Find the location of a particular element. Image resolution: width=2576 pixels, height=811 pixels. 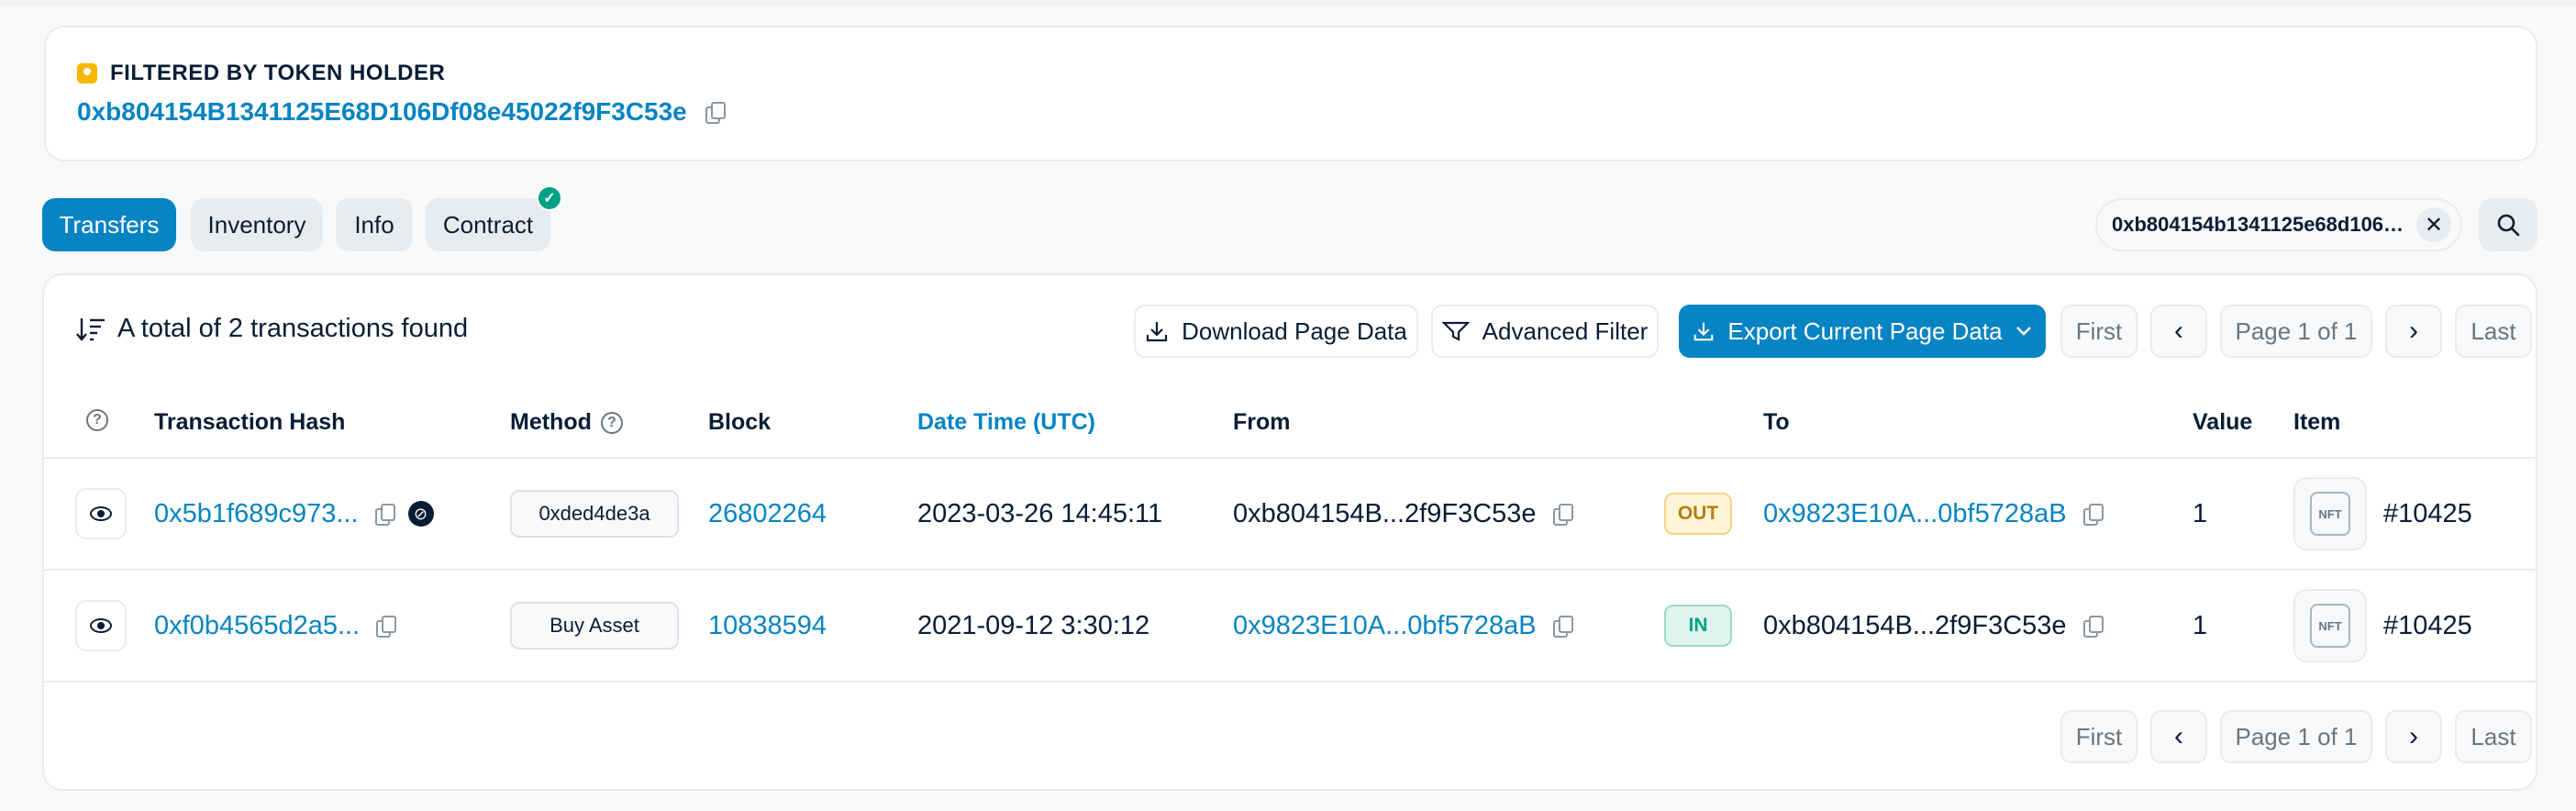

divider is located at coordinates (1290, 682).